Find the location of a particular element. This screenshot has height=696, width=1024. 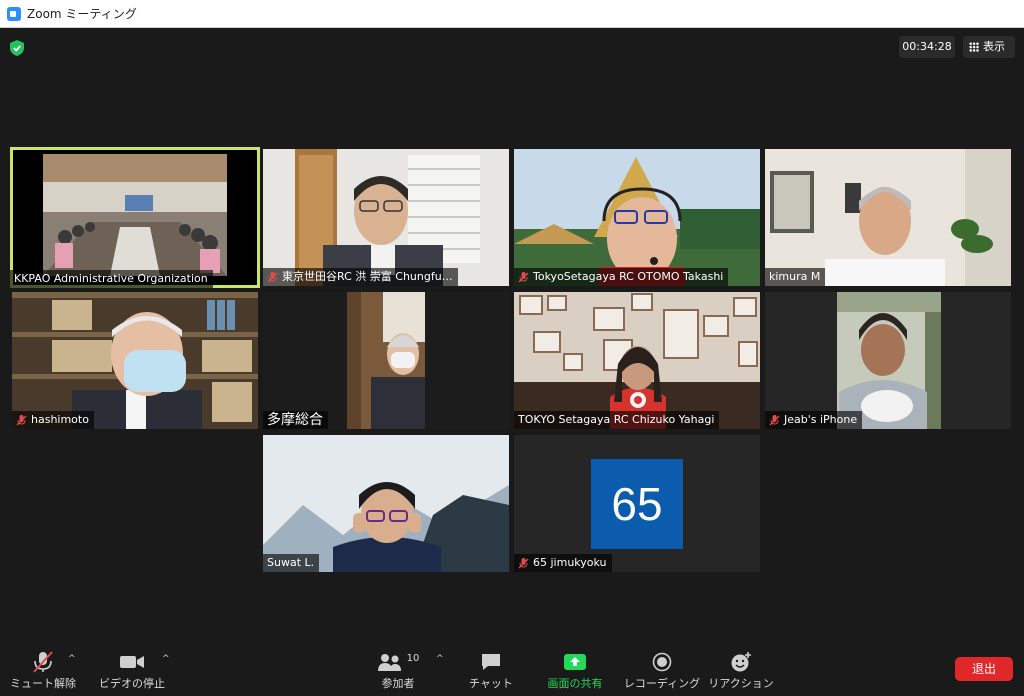

avatar-text: 65 is located at coordinates (637, 504).